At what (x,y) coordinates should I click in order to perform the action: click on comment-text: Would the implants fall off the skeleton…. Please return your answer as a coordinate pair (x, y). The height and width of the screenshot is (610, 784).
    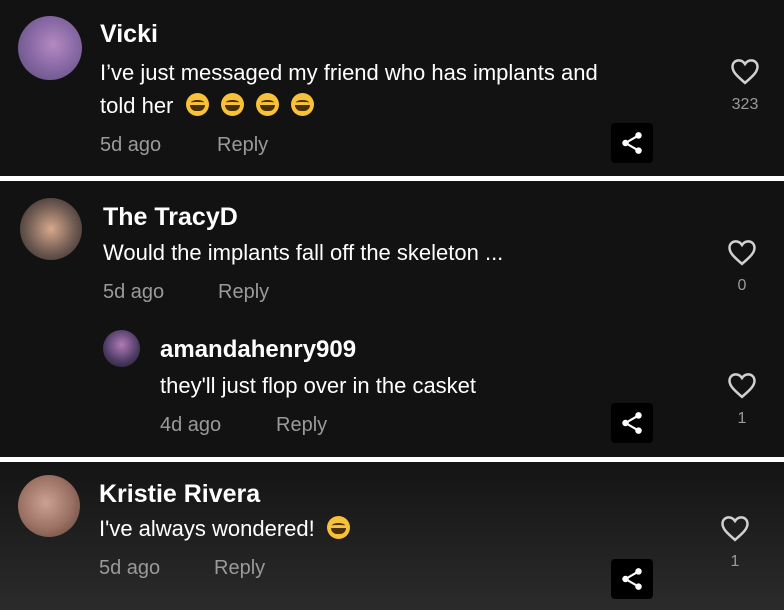
    Looking at the image, I should click on (303, 252).